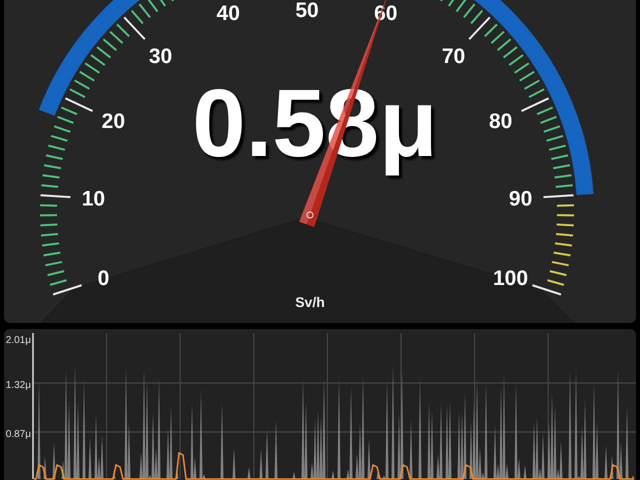 The image size is (640, 480). Describe the element at coordinates (18, 434) in the screenshot. I see `axis-label: 0.87μ` at that location.